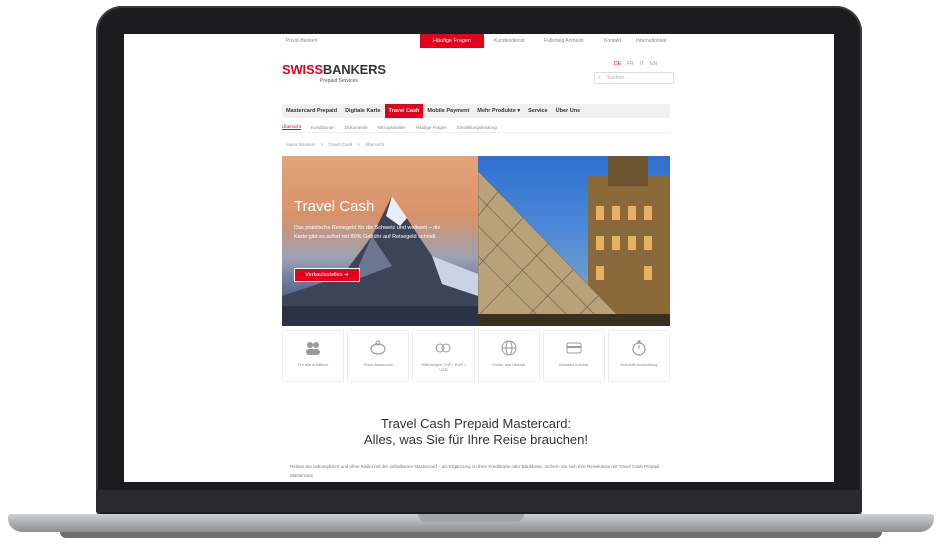 The height and width of the screenshot is (544, 942). What do you see at coordinates (630, 64) in the screenshot?
I see `lang-fr: FR` at bounding box center [630, 64].